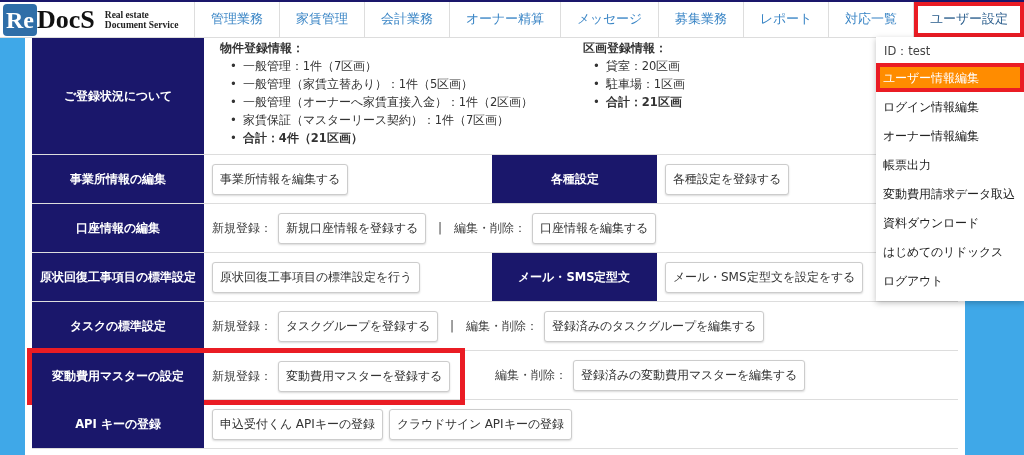  I want to click on action-button: 登録済みのタスクグループを編集する, so click(654, 326).